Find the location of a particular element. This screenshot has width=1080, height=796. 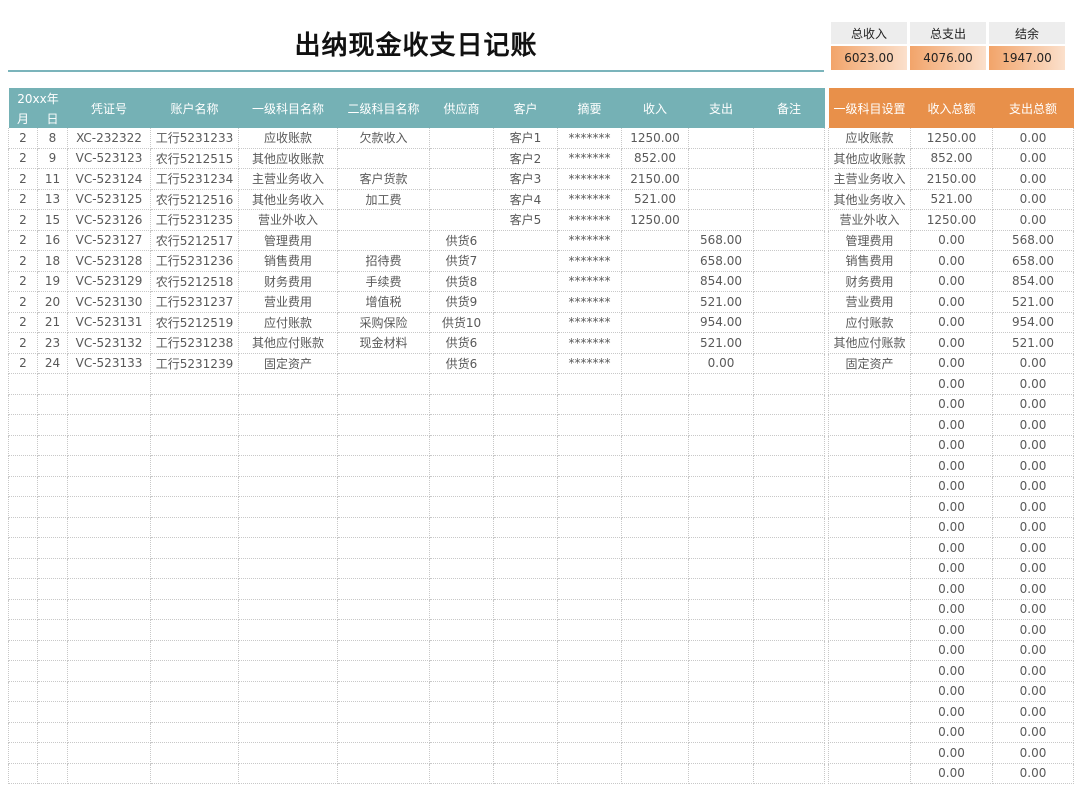

account-cell: 工行5231237 is located at coordinates (194, 302).